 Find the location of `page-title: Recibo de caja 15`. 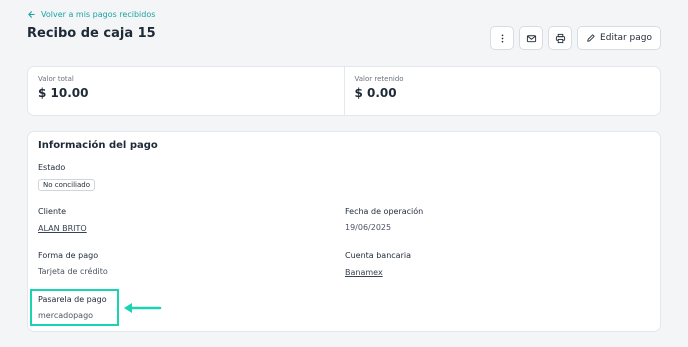

page-title: Recibo de caja 15 is located at coordinates (91, 33).